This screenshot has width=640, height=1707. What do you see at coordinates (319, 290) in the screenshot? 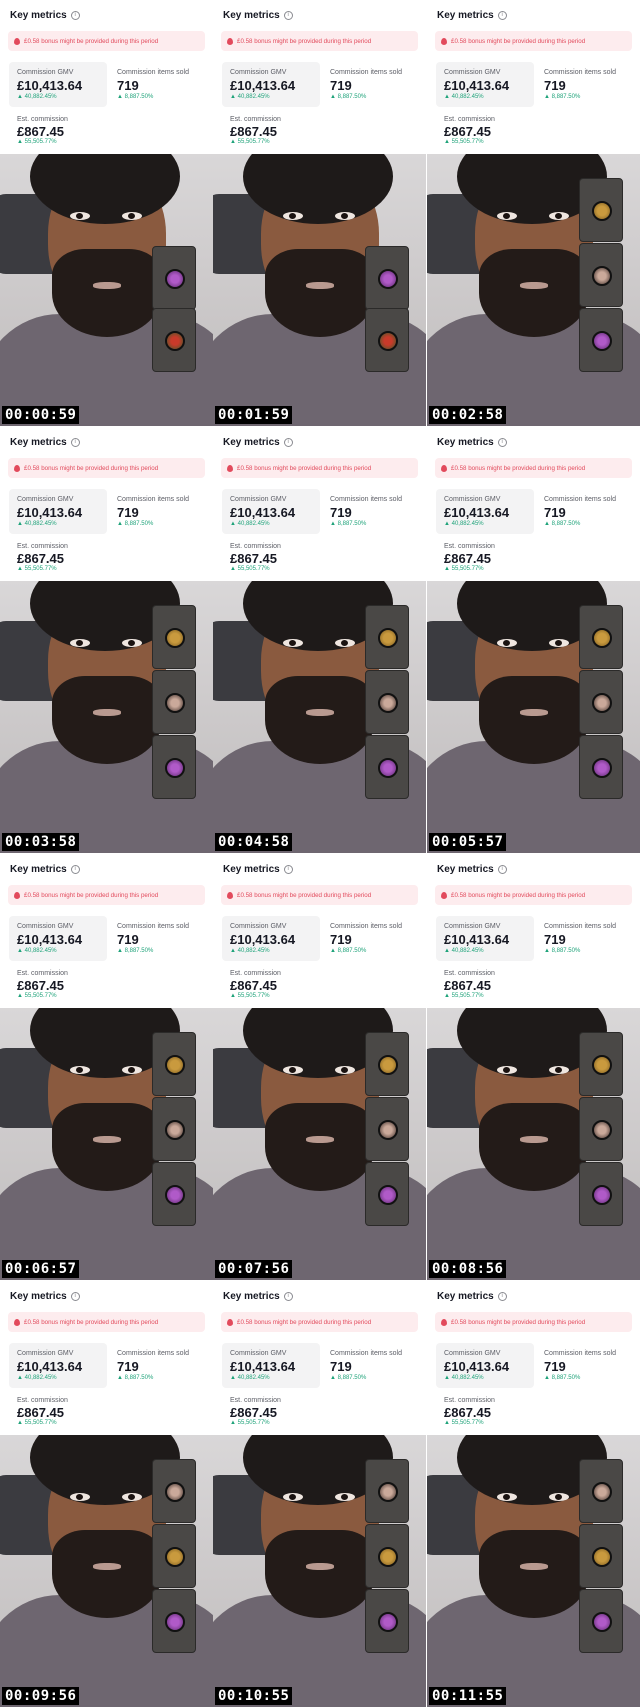
I see `live-video-feed: 00:01:59` at bounding box center [319, 290].